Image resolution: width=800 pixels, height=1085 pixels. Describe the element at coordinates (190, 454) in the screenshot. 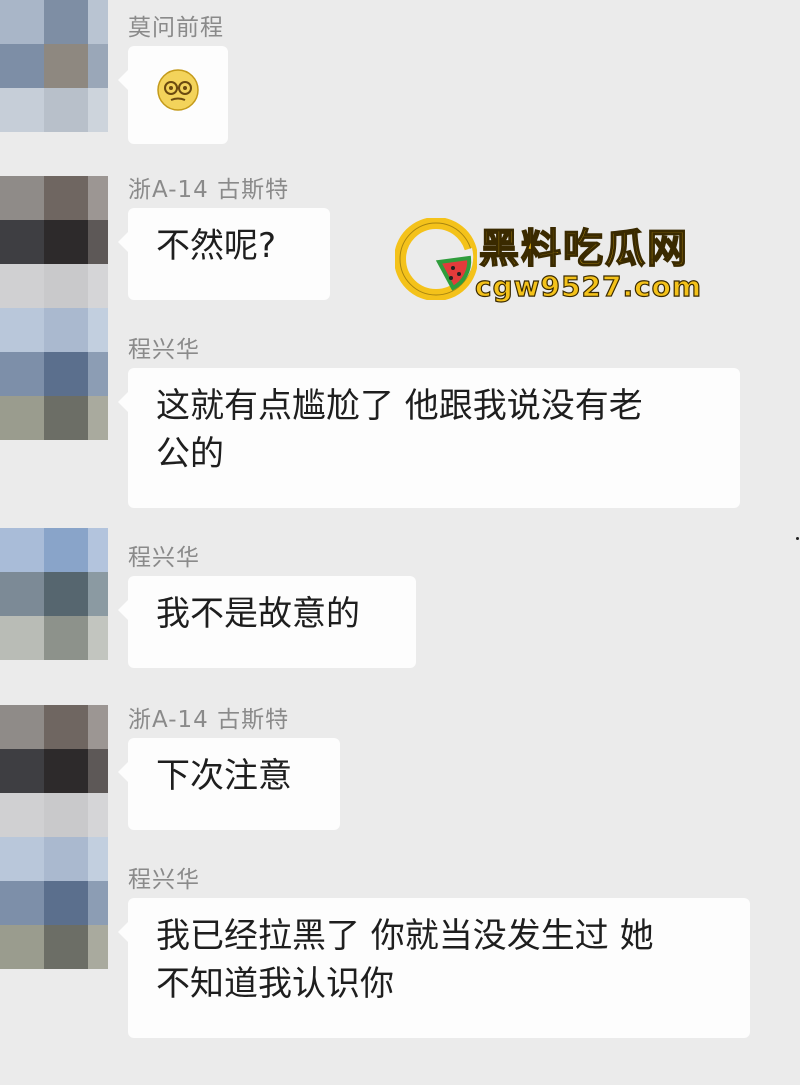

I see `message-text: 公的` at that location.